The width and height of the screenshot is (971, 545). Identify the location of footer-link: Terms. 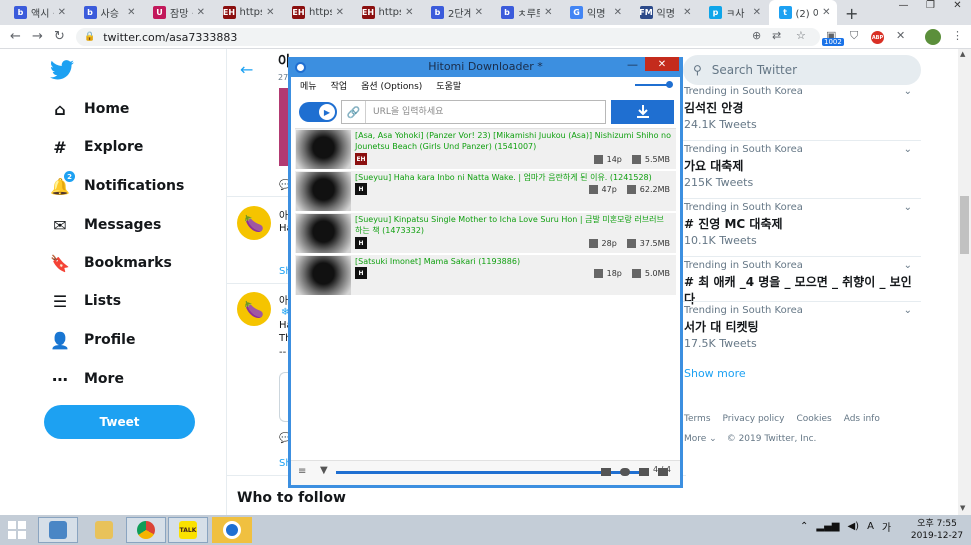
(697, 419).